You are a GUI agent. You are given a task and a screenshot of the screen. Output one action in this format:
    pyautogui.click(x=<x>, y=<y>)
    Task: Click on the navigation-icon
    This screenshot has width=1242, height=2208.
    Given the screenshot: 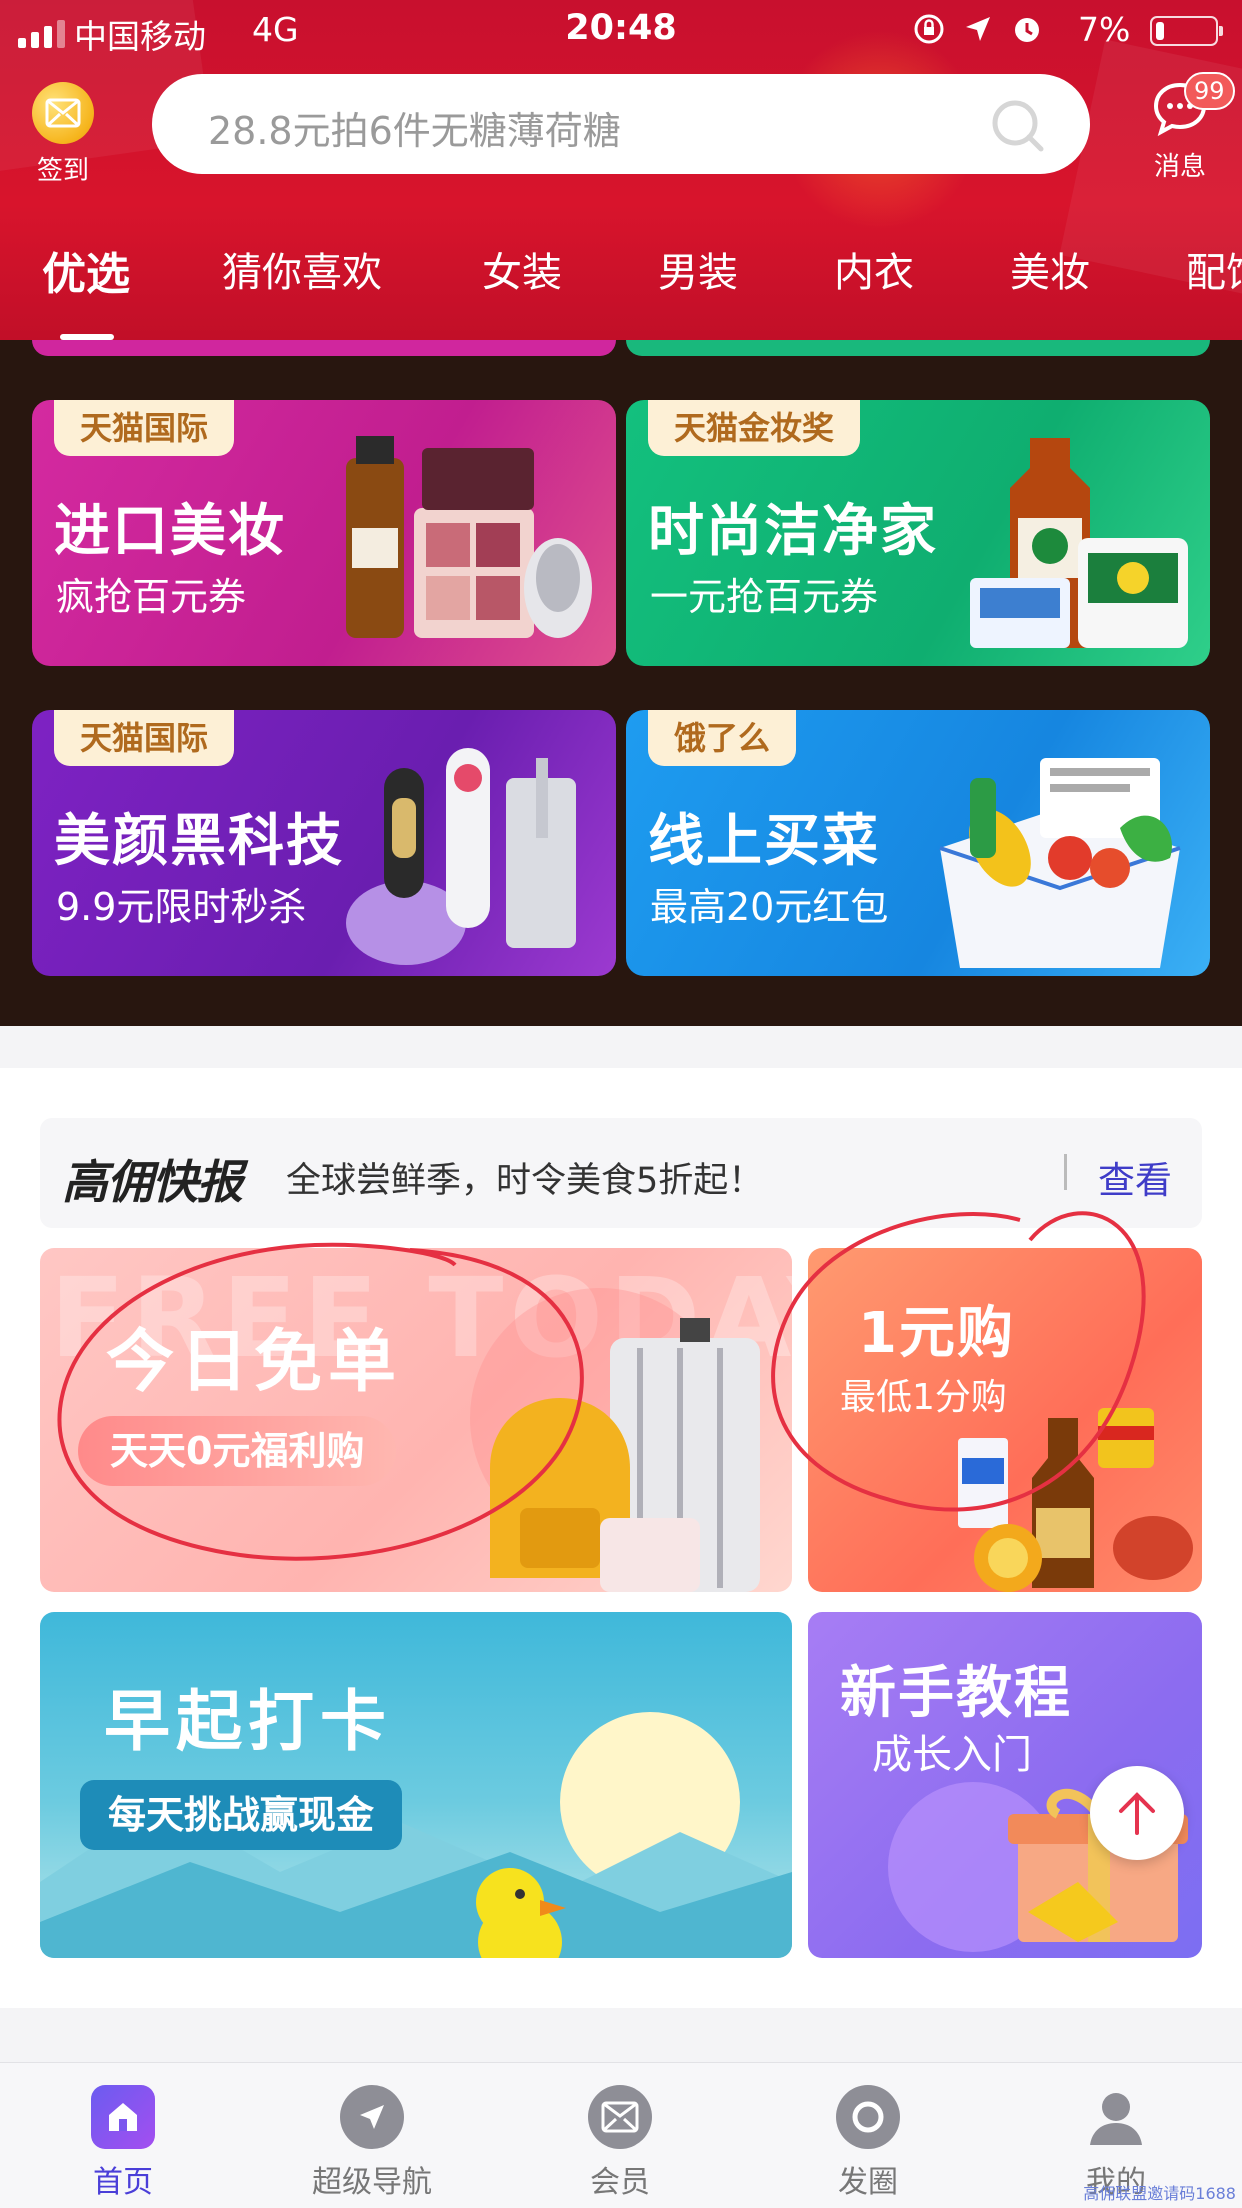 What is the action you would take?
    pyautogui.click(x=372, y=2117)
    